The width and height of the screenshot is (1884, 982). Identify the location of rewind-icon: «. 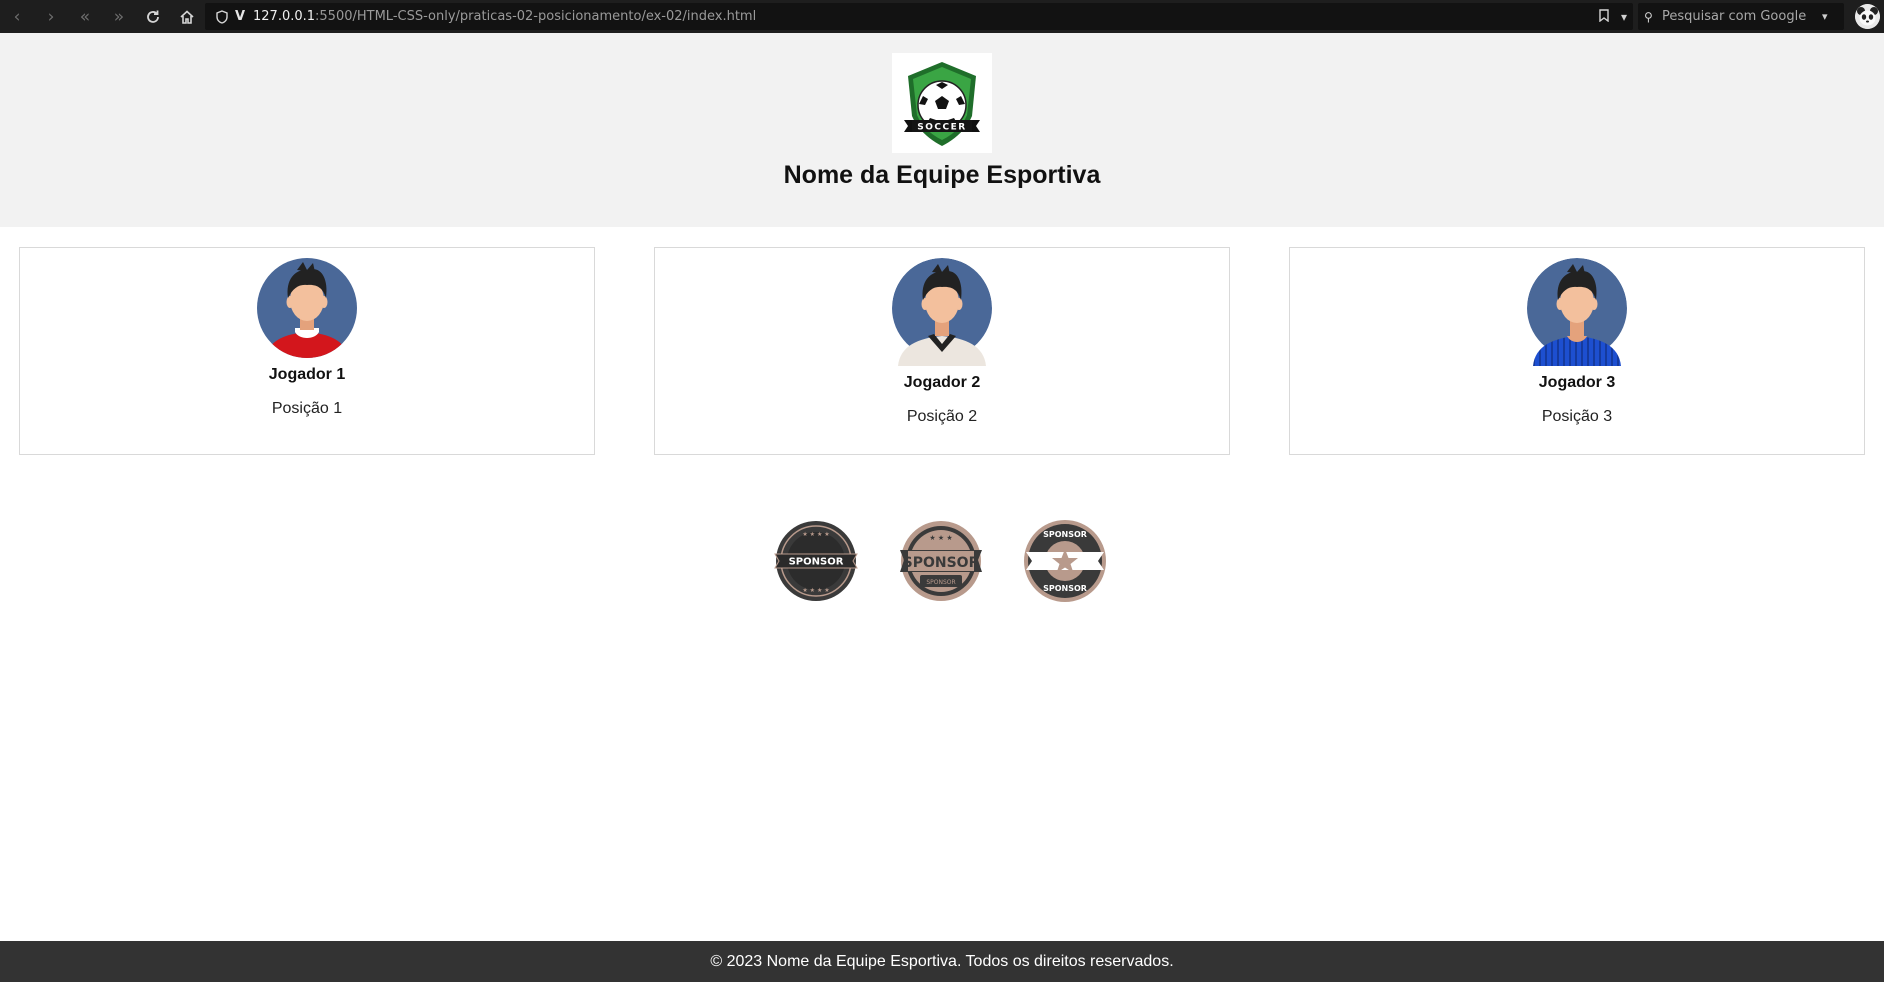
(85, 16).